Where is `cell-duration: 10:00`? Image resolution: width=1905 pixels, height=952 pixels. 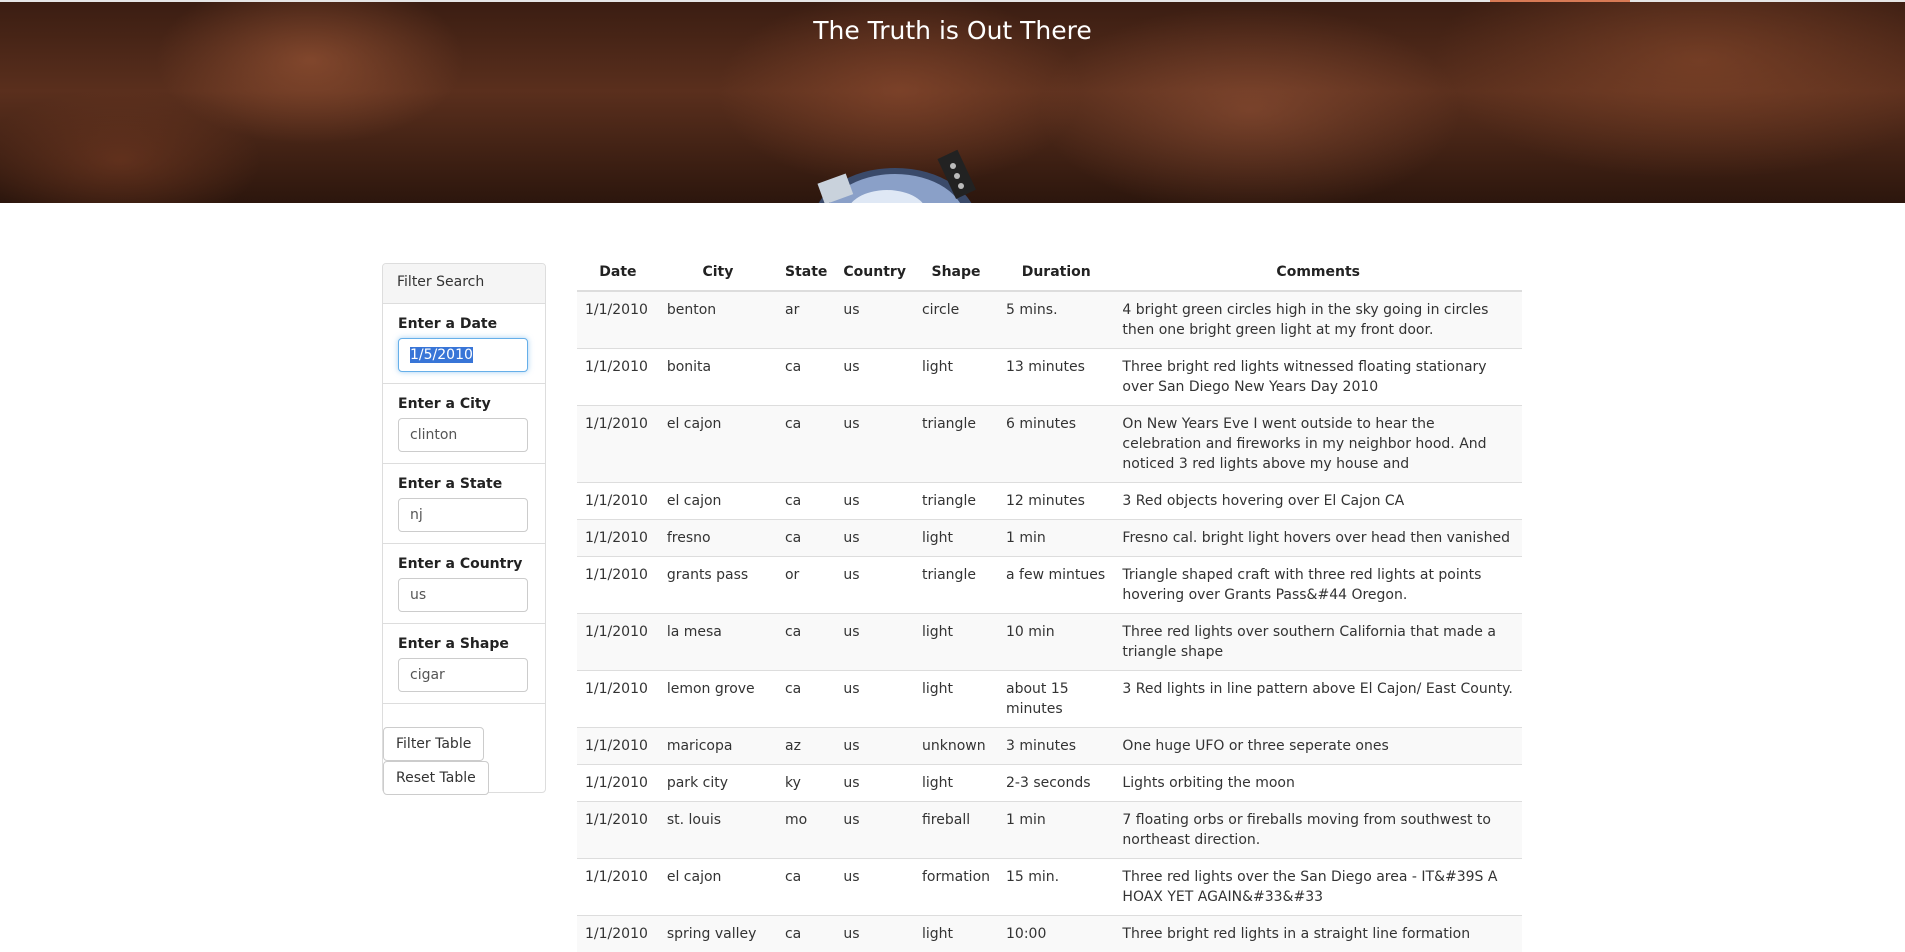
cell-duration: 10:00 is located at coordinates (1056, 934).